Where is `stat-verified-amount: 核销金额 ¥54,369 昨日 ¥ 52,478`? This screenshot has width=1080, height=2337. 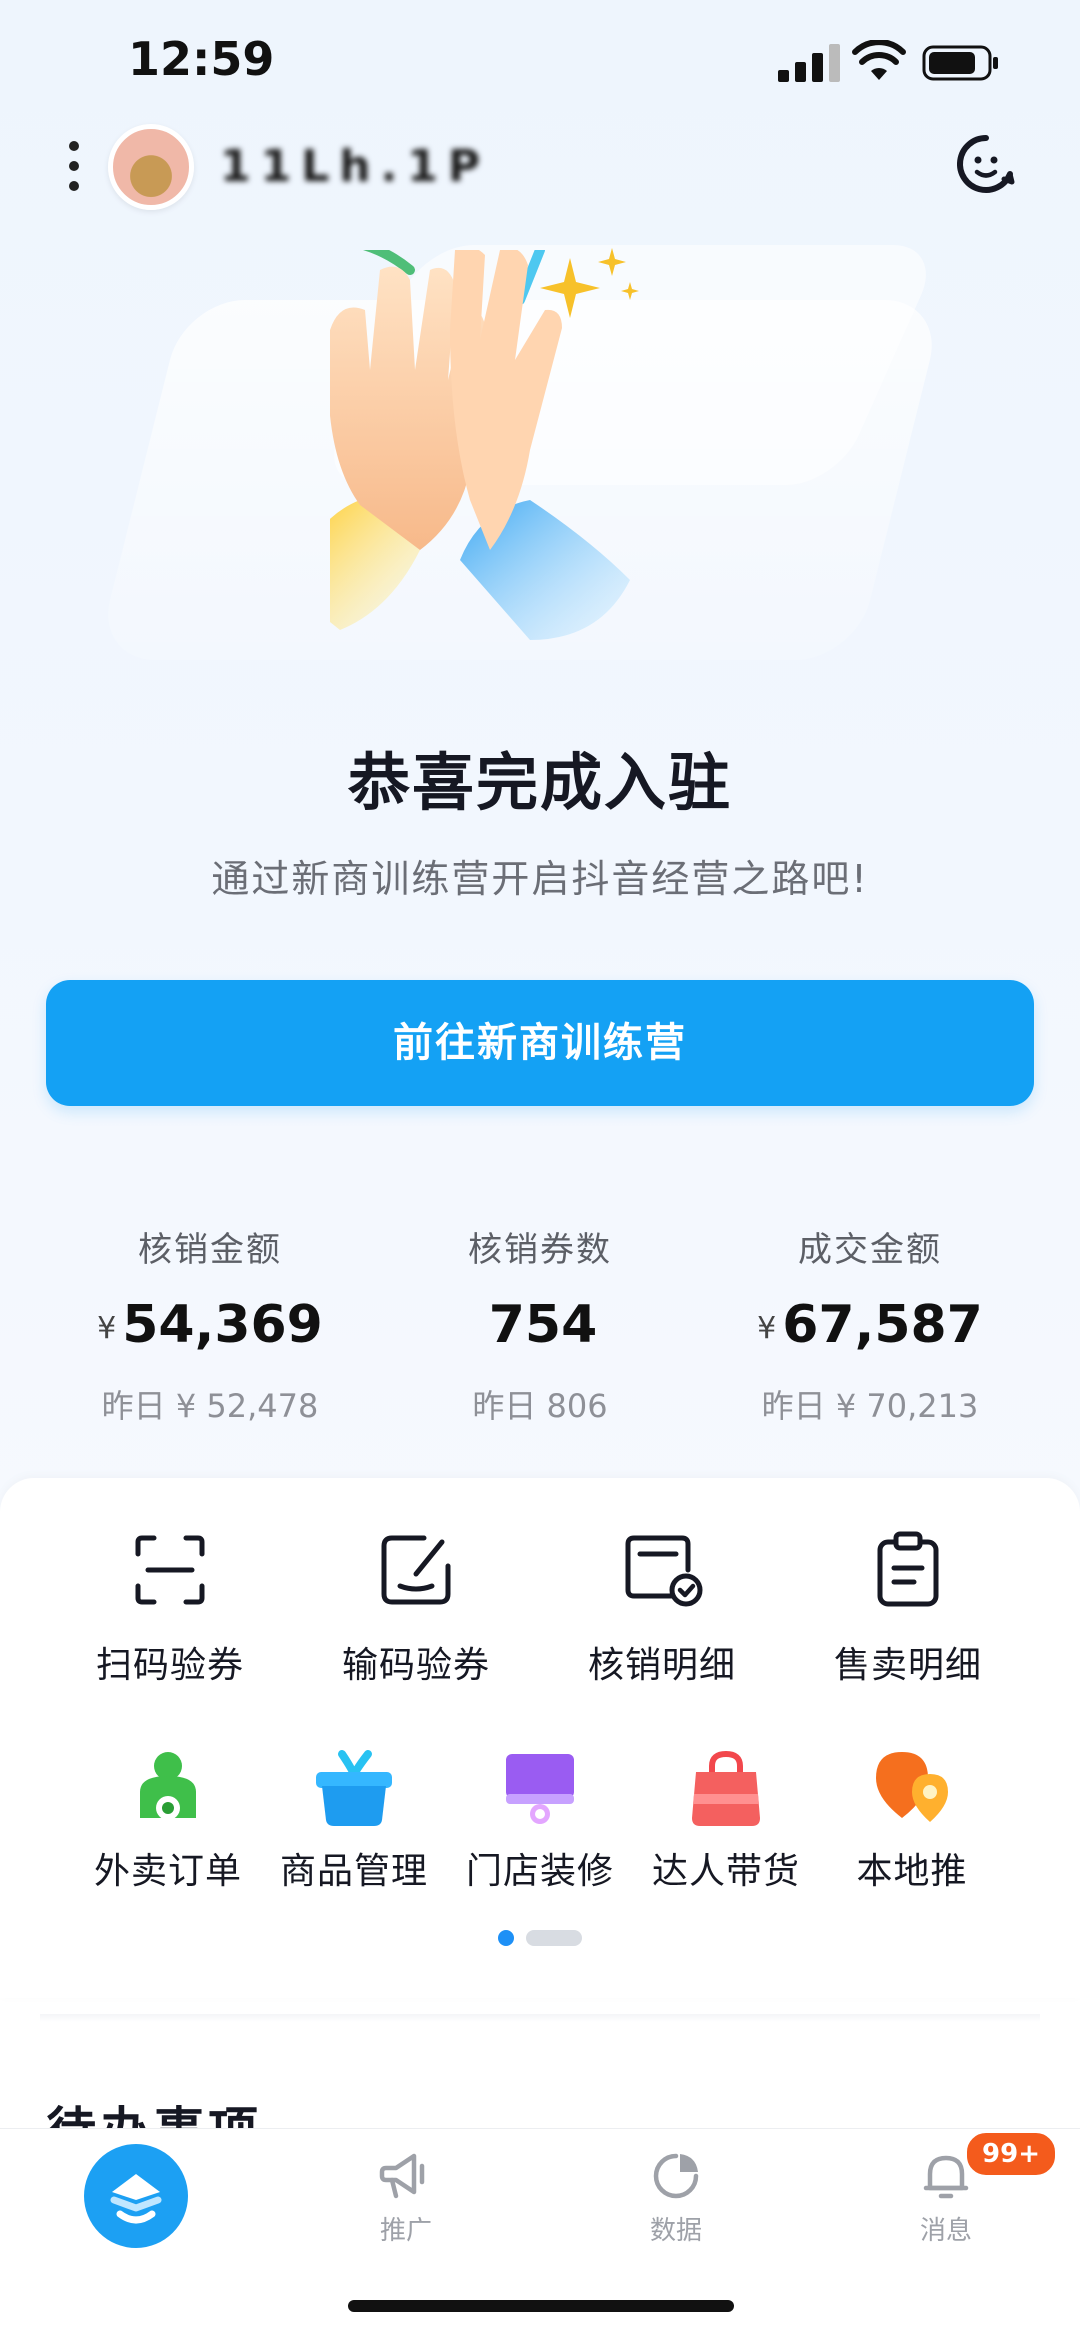 stat-verified-amount: 核销金额 ¥54,369 昨日 ¥ 52,478 is located at coordinates (210, 1324).